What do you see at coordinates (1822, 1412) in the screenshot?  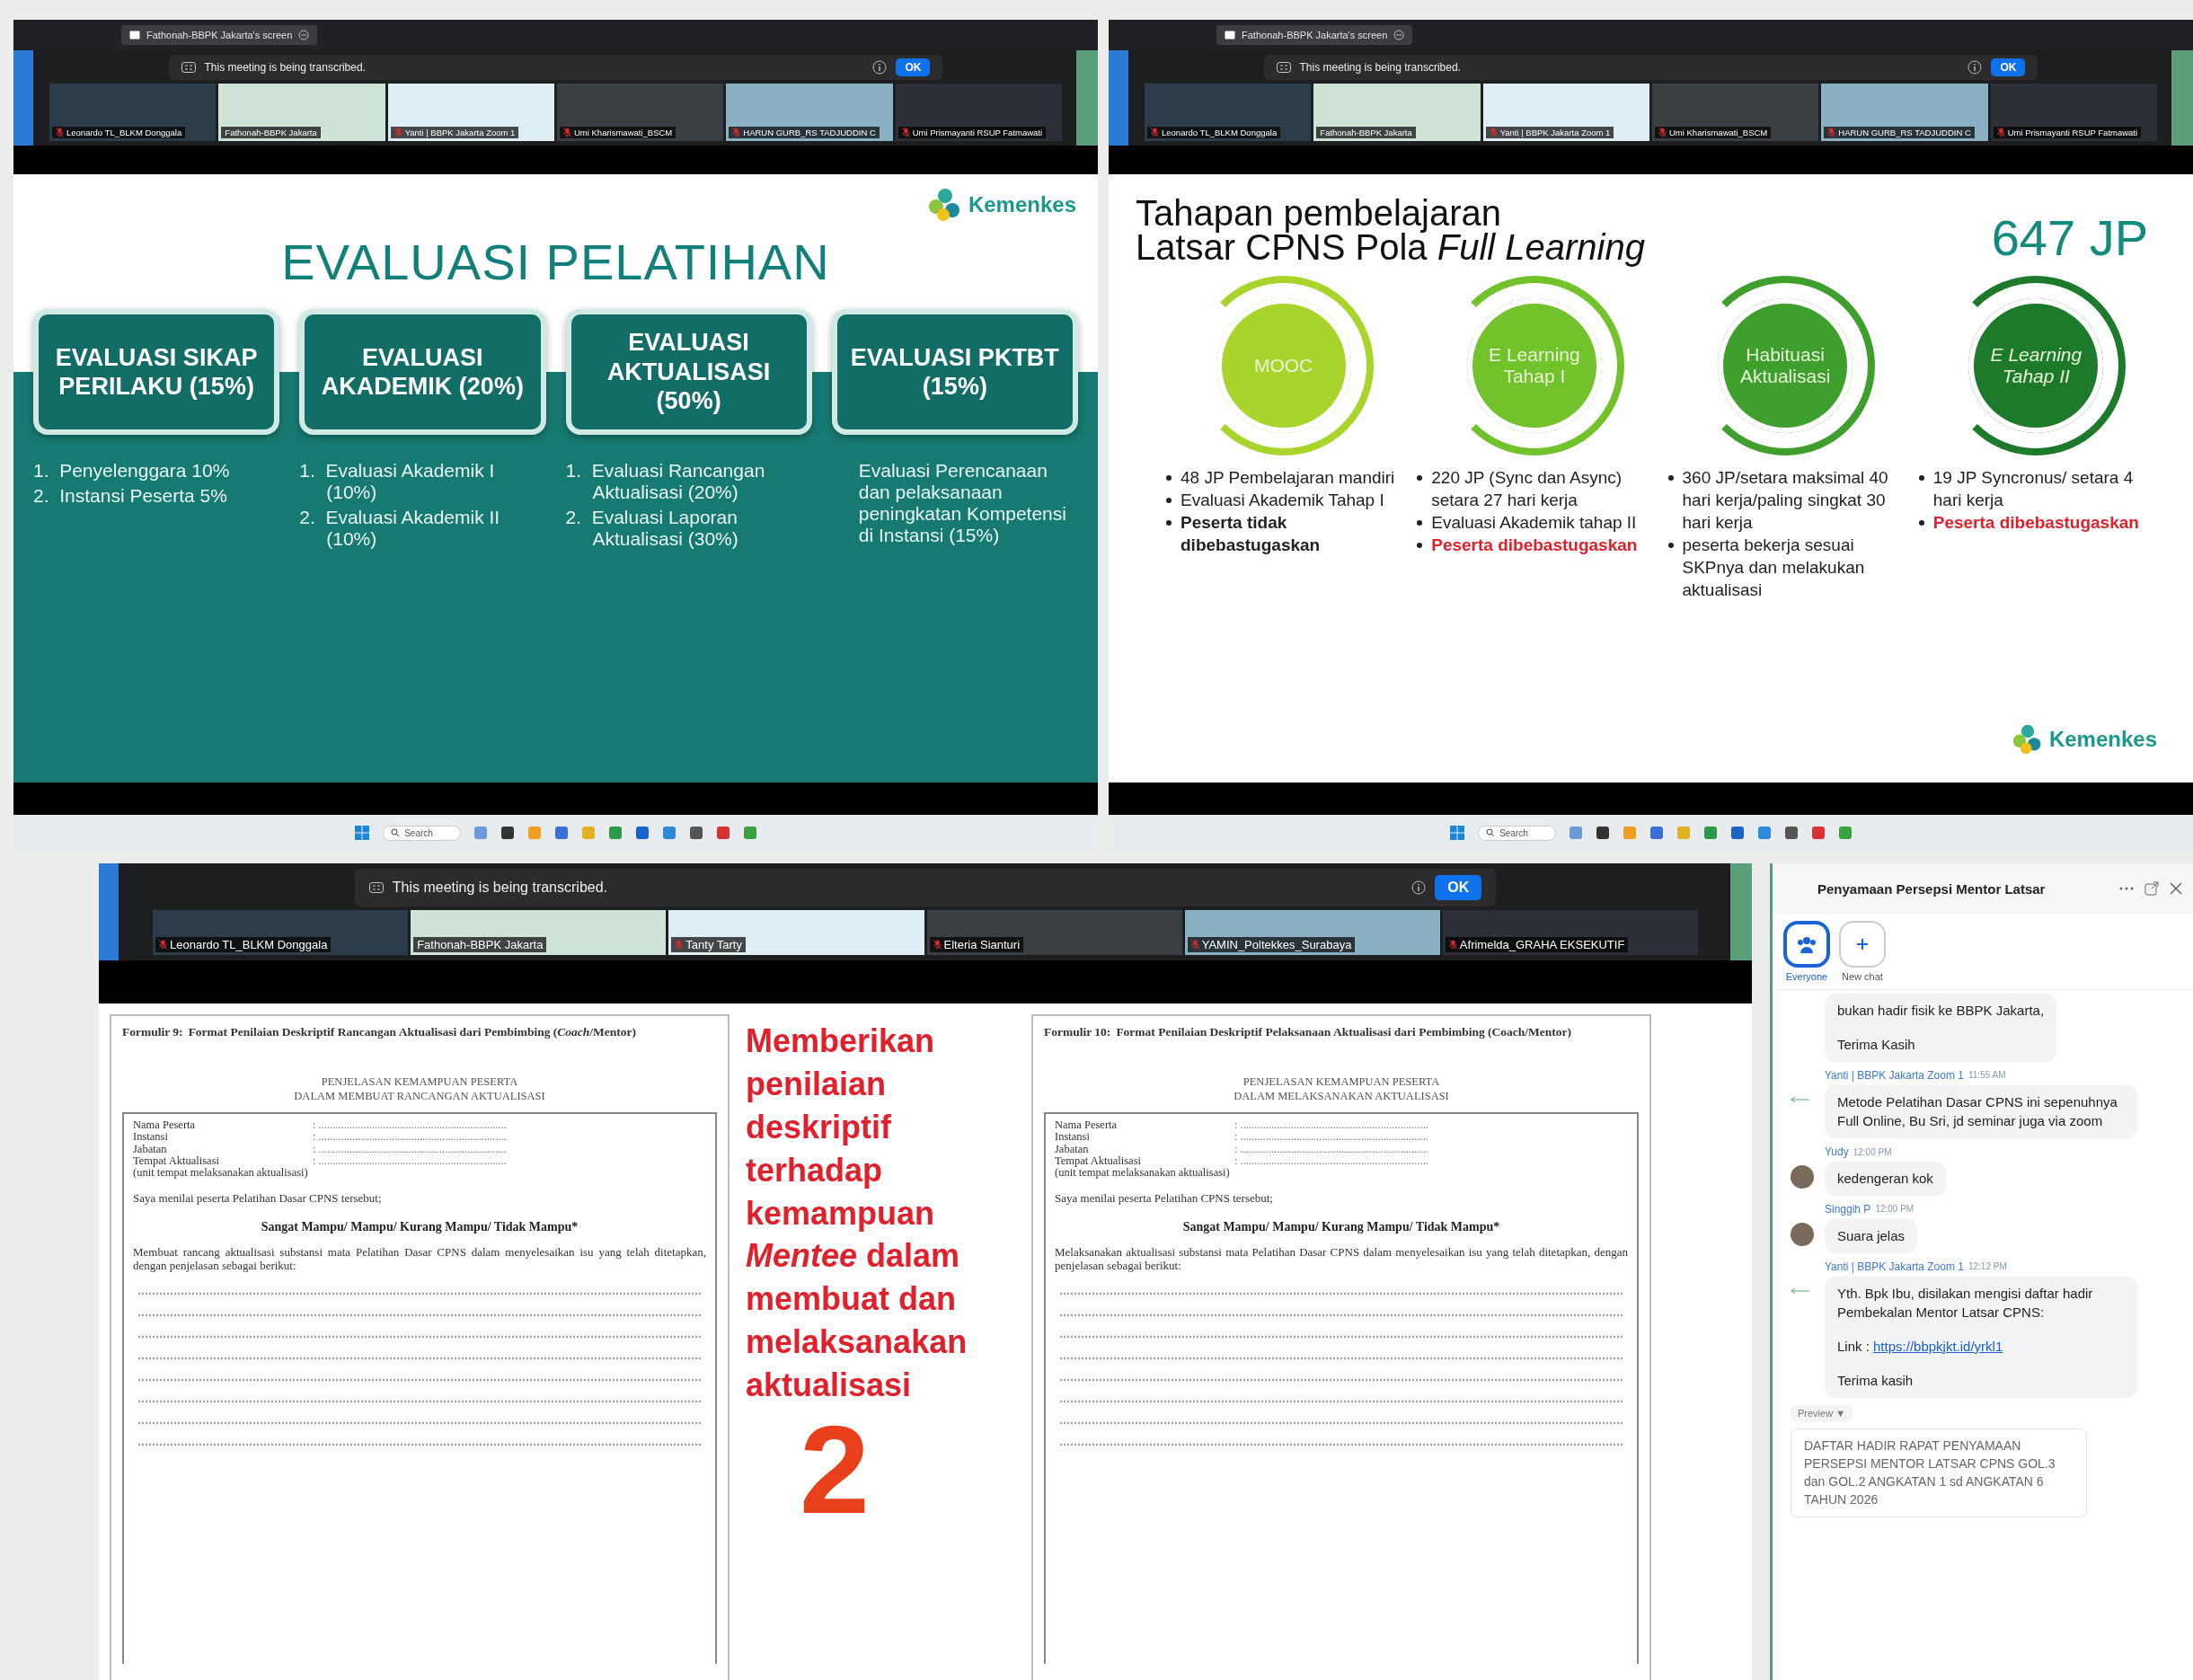 I see `preview-toggle: Preview ▼` at bounding box center [1822, 1412].